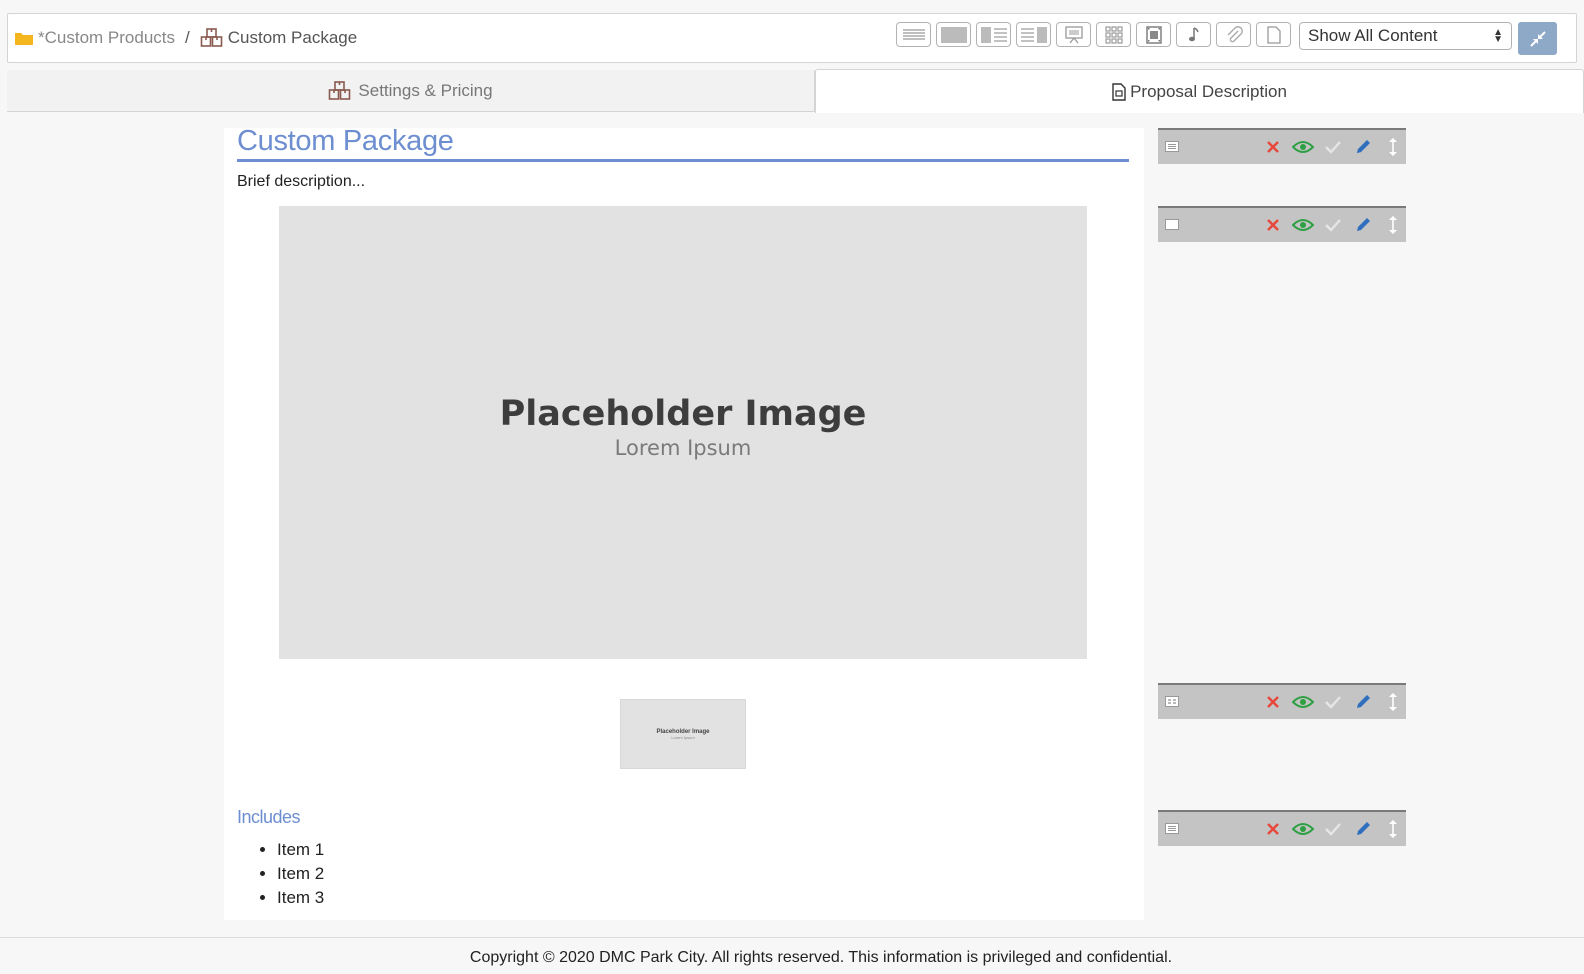 This screenshot has height=974, width=1584. I want to click on includes-list: Item 1 Item 2 Item 3, so click(300, 874).